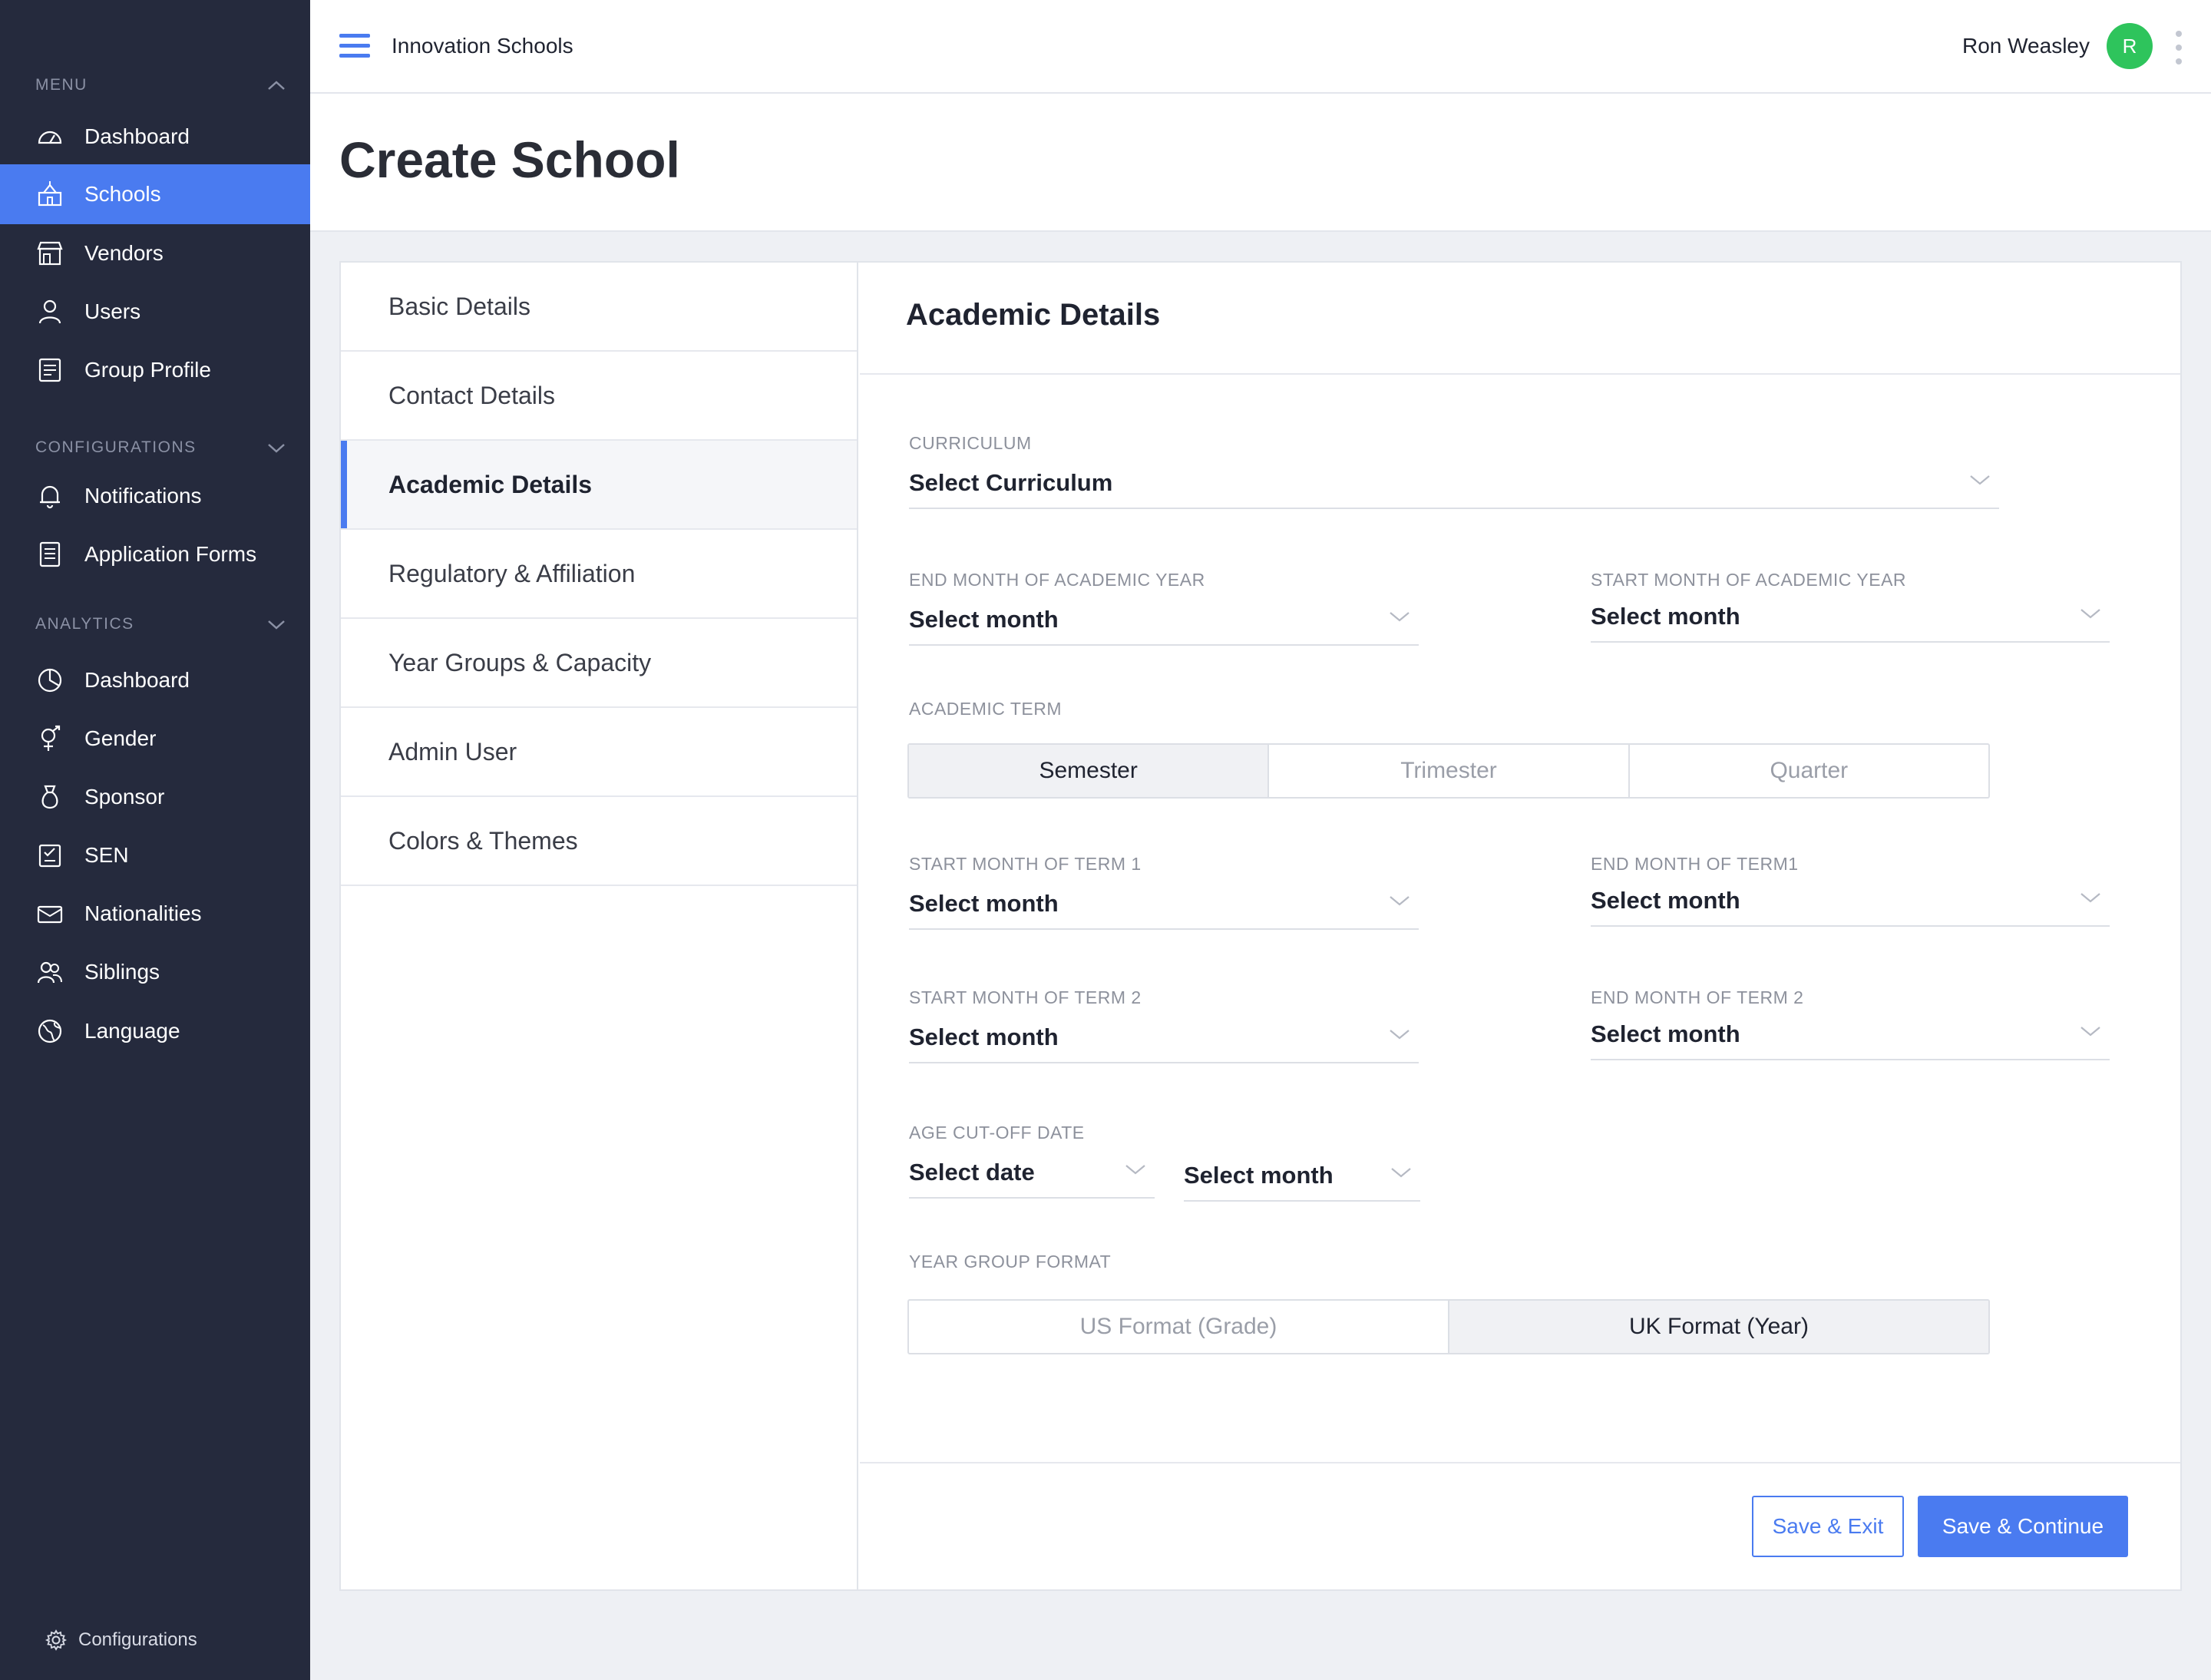 The image size is (2211, 1680). What do you see at coordinates (1057, 580) in the screenshot?
I see `end-month-academic-year-label: END MONTH OF ACADEMIC YEAR` at bounding box center [1057, 580].